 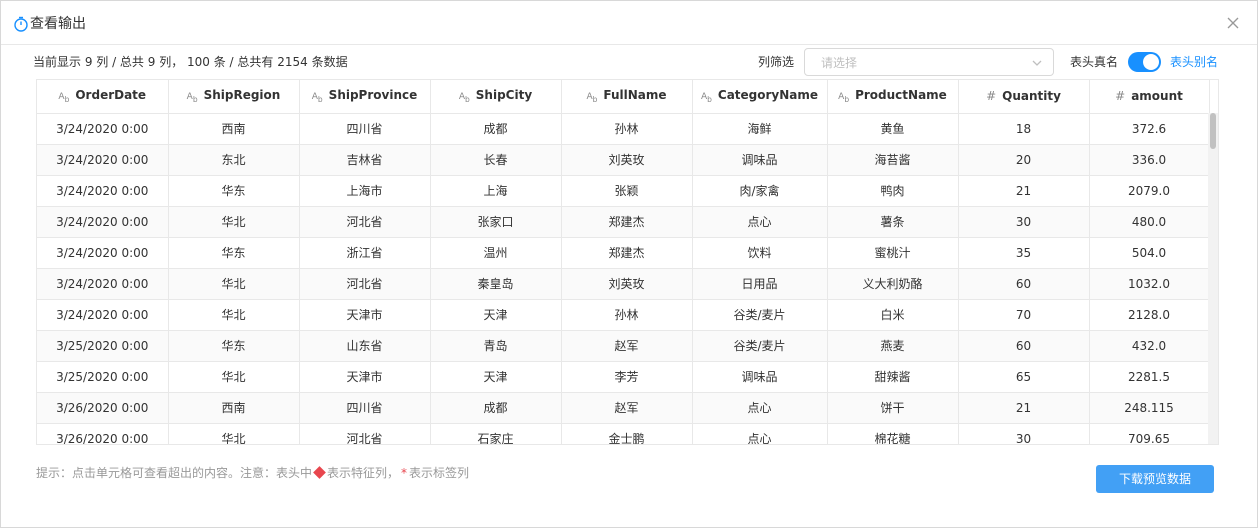 What do you see at coordinates (760, 253) in the screenshot?
I see `table-cell: 饮料` at bounding box center [760, 253].